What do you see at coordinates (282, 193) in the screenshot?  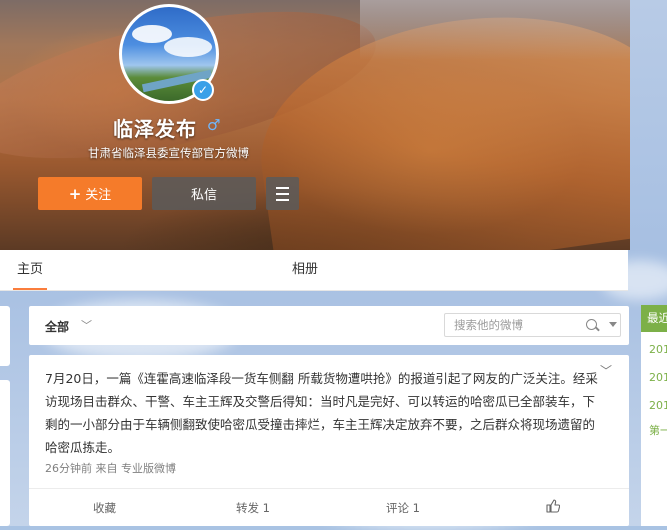 I see `more-menu-button` at bounding box center [282, 193].